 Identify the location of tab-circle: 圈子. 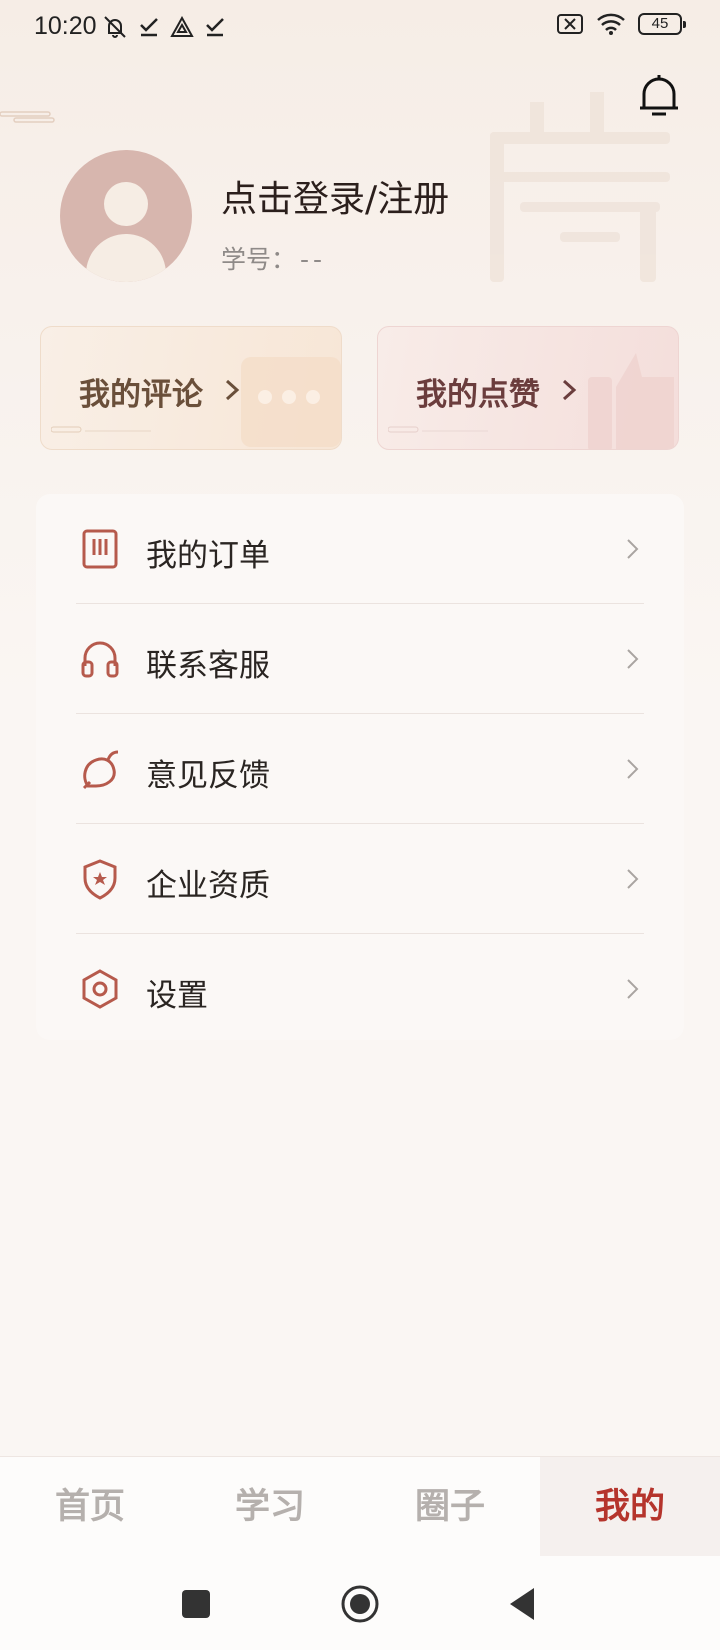
(450, 1507).